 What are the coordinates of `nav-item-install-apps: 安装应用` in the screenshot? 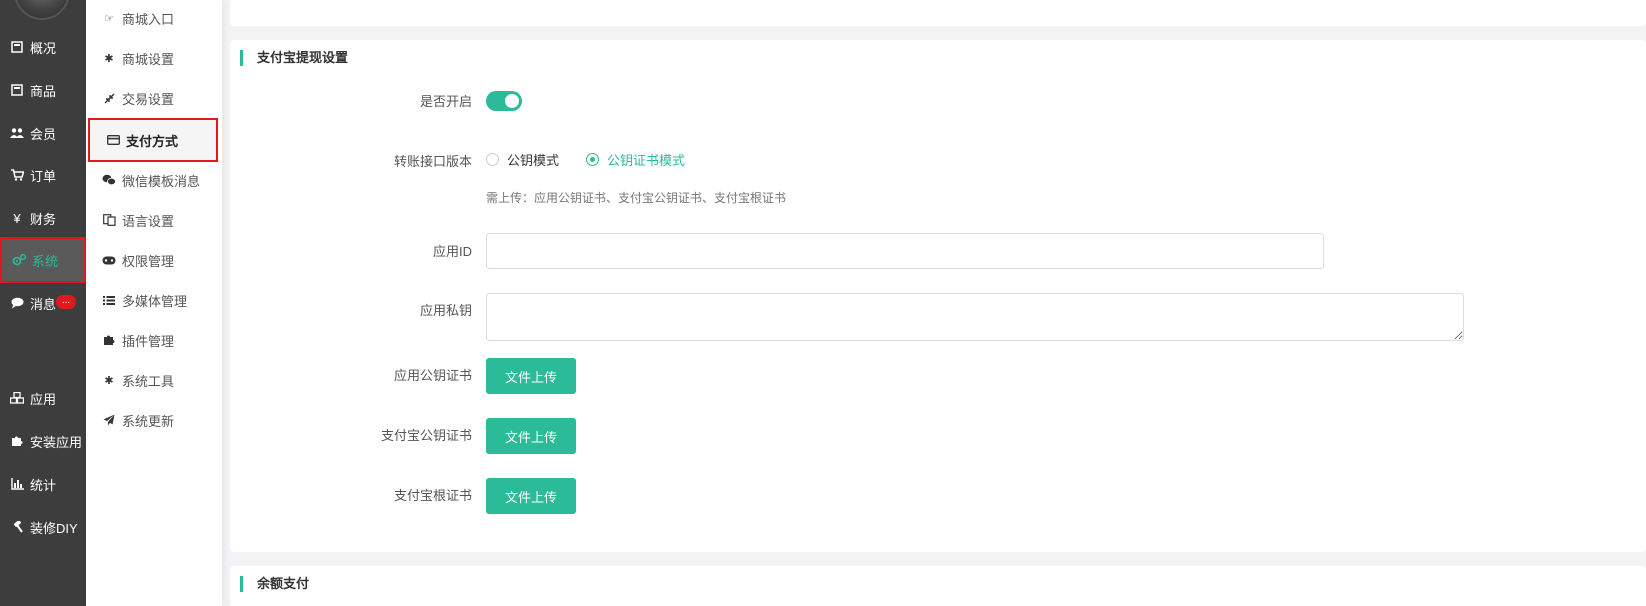 It's located at (43, 441).